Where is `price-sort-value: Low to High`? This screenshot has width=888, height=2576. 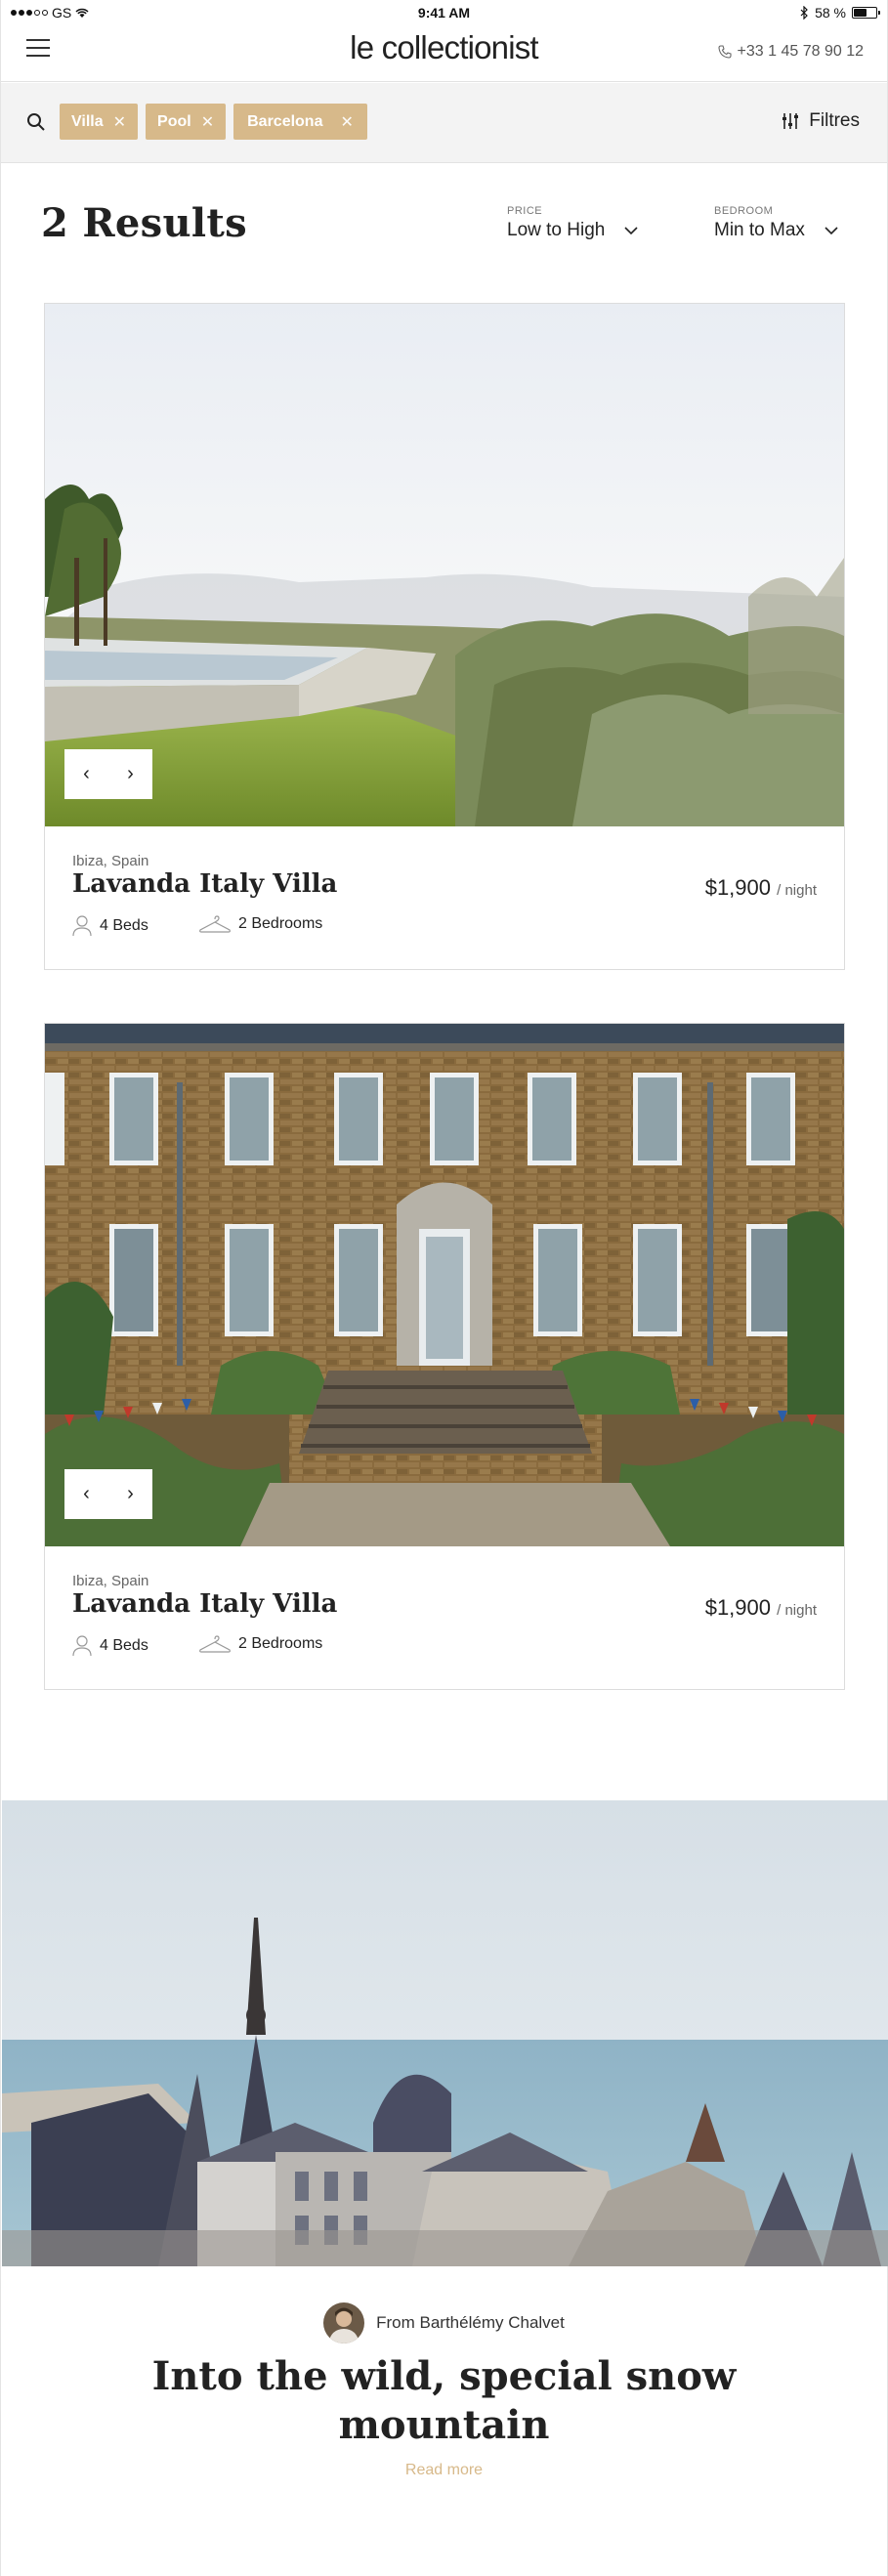
price-sort-value: Low to High is located at coordinates (557, 230).